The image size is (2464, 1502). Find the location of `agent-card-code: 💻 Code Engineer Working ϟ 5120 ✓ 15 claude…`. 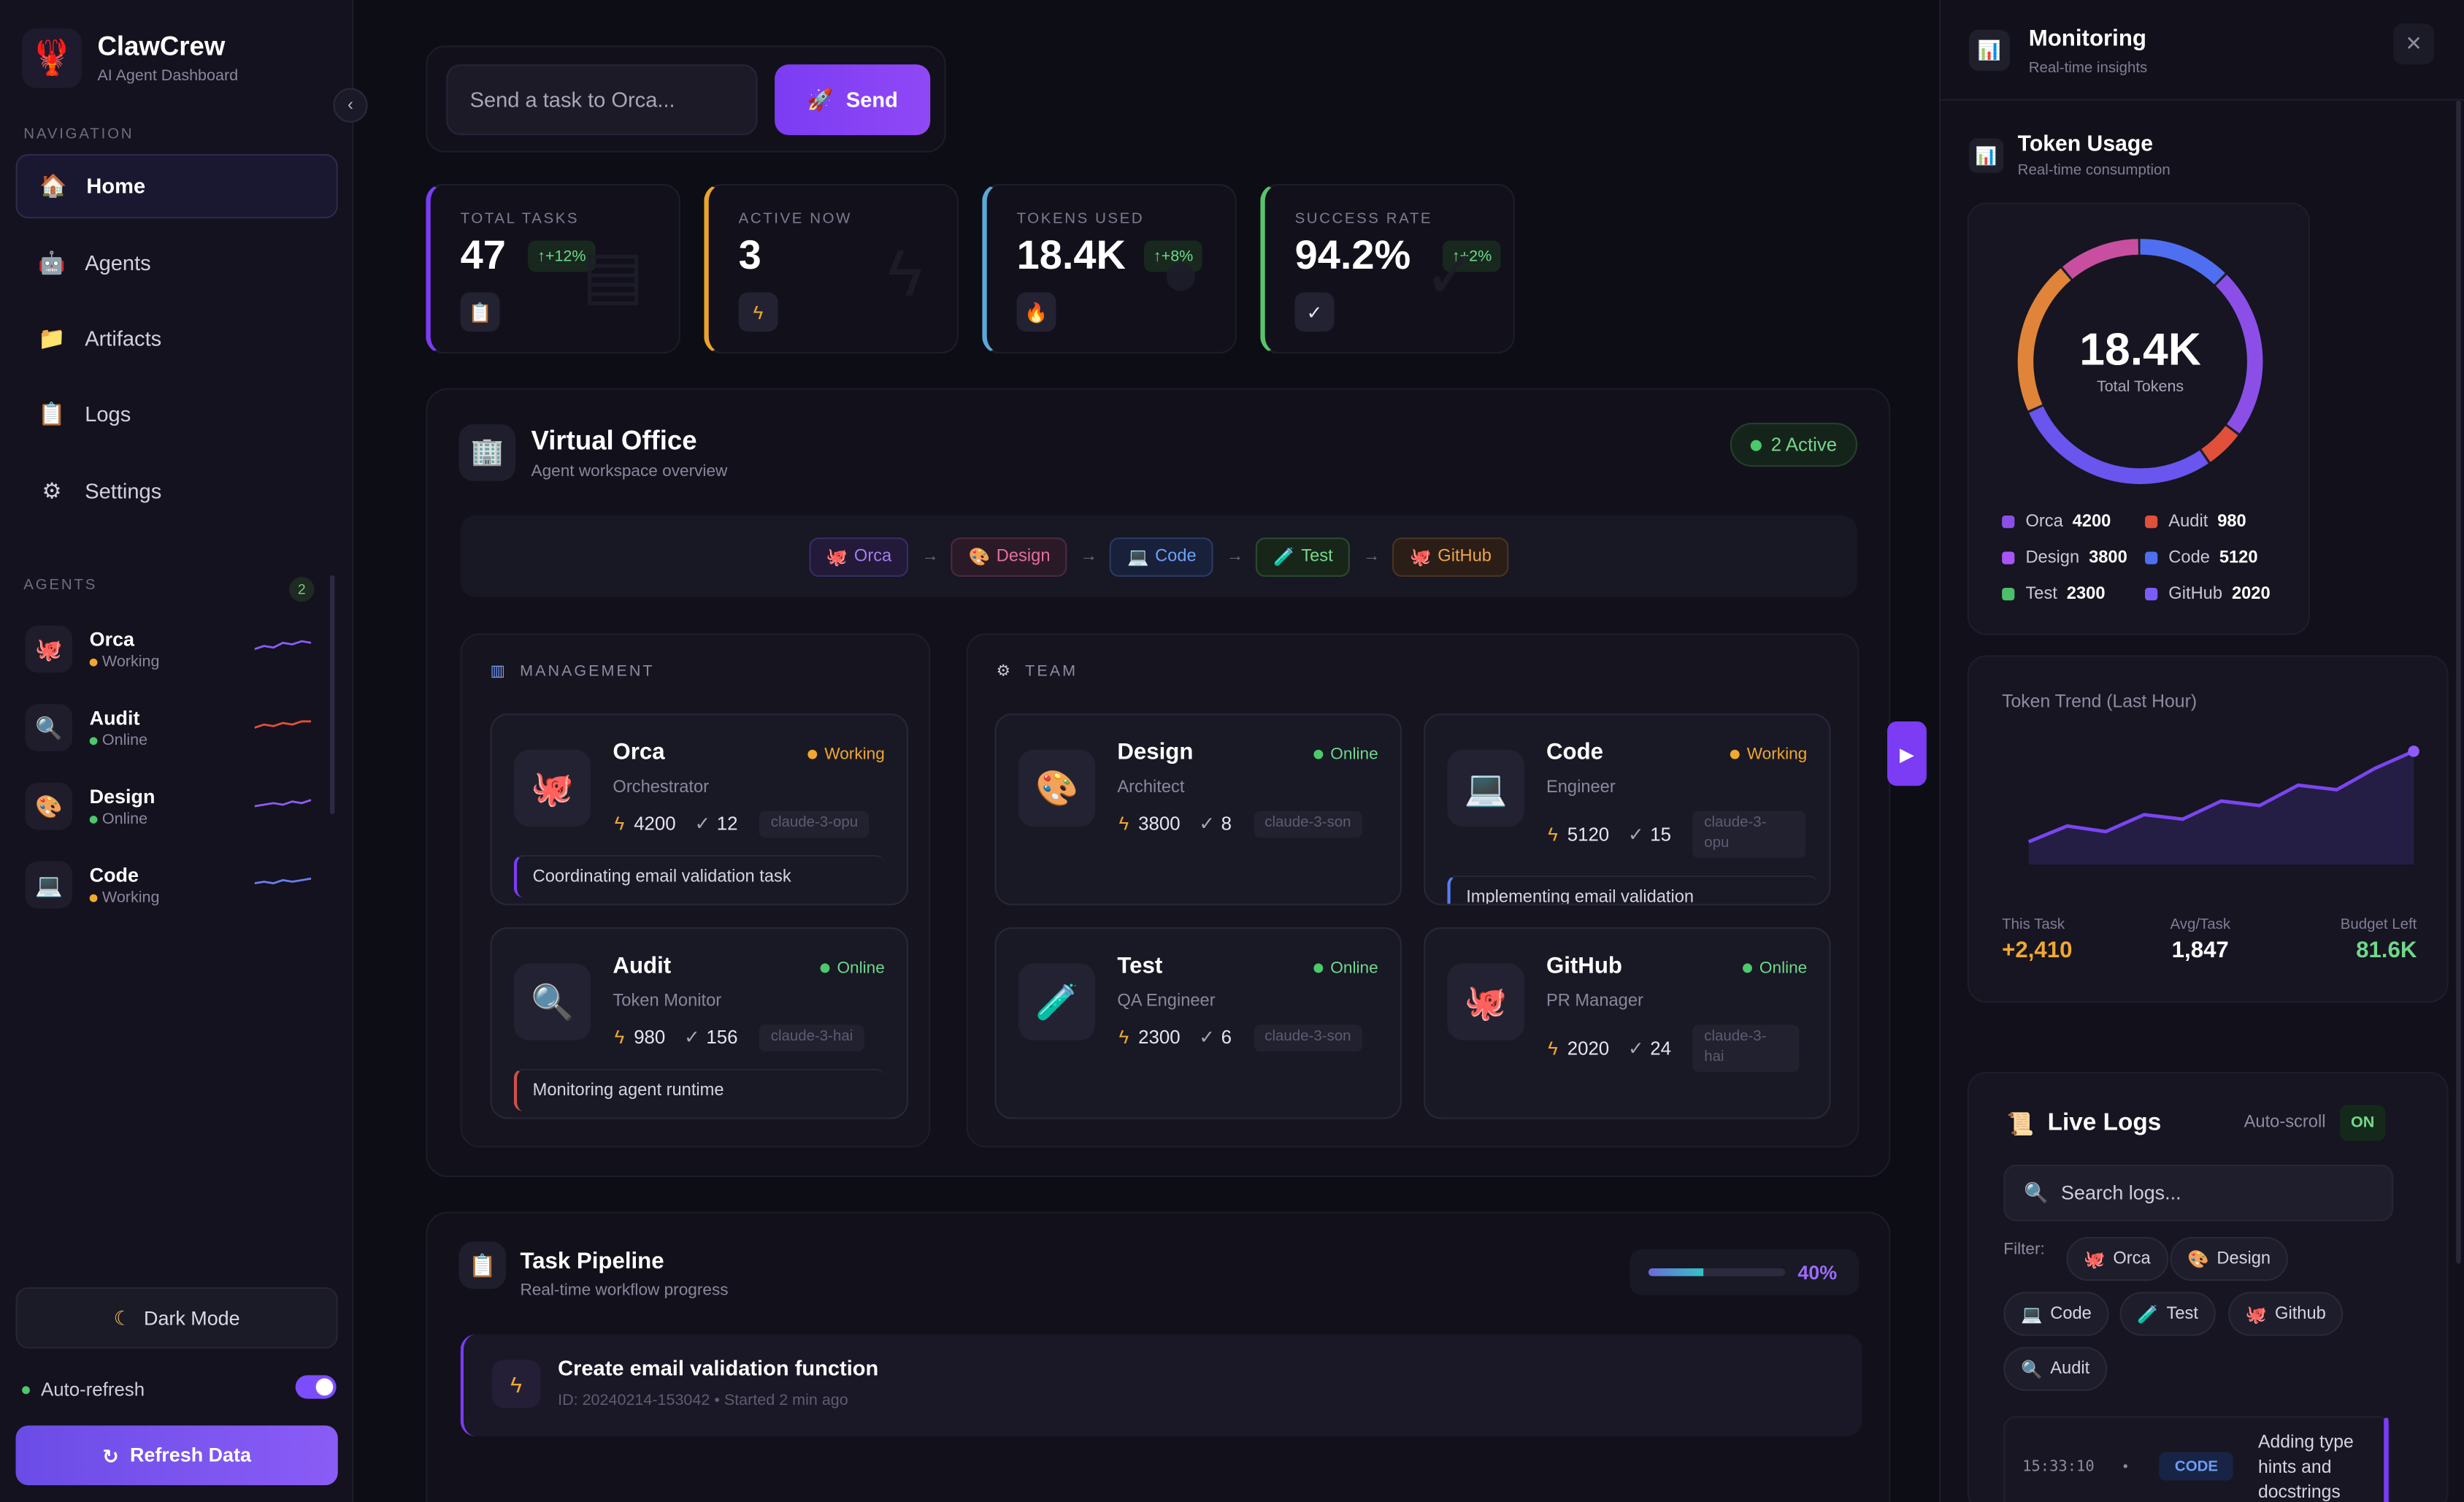

agent-card-code: 💻 Code Engineer Working ϟ 5120 ✓ 15 claude… is located at coordinates (1628, 809).